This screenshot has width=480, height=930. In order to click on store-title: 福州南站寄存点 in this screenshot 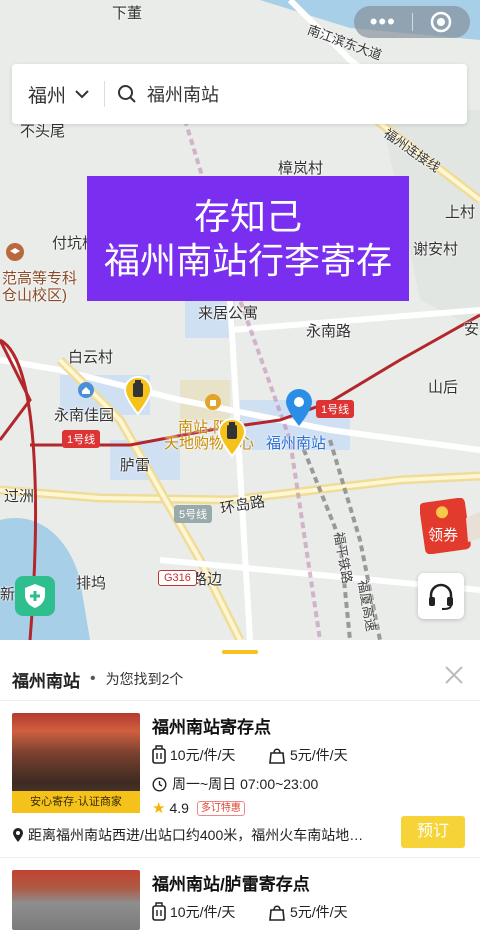, I will do `click(211, 727)`.